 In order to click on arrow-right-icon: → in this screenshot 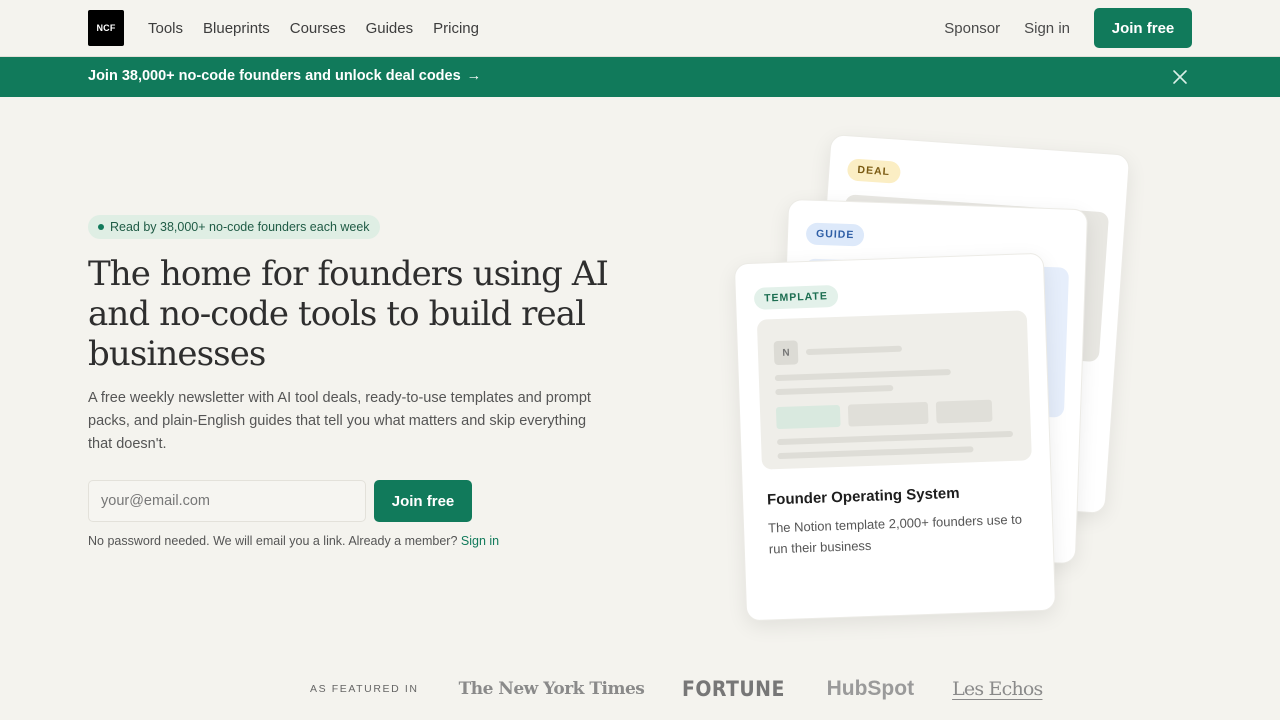, I will do `click(474, 76)`.